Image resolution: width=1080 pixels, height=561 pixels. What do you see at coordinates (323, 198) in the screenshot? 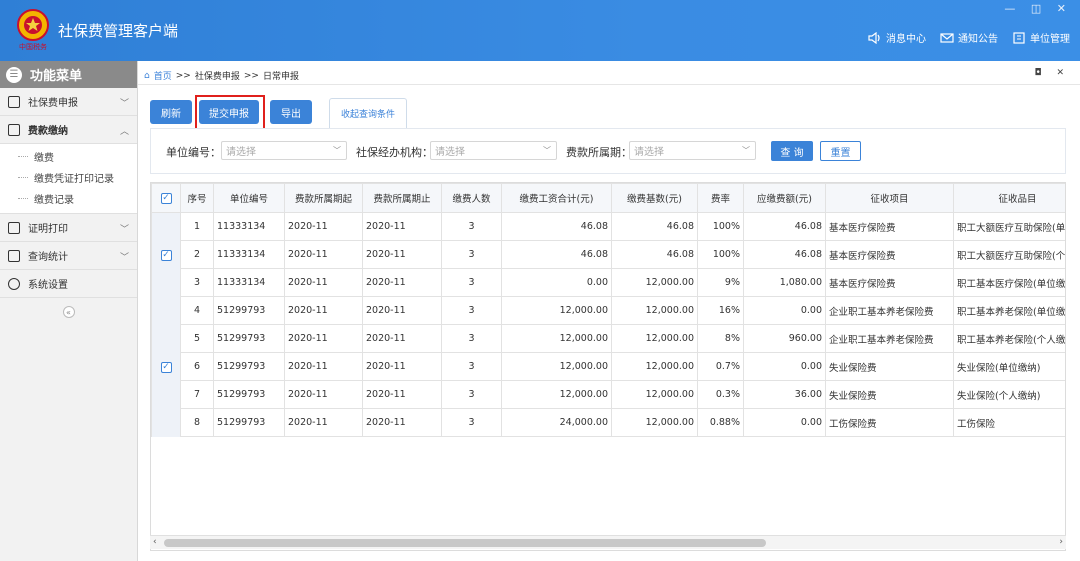
I see `column-header: 费款所属期起` at bounding box center [323, 198].